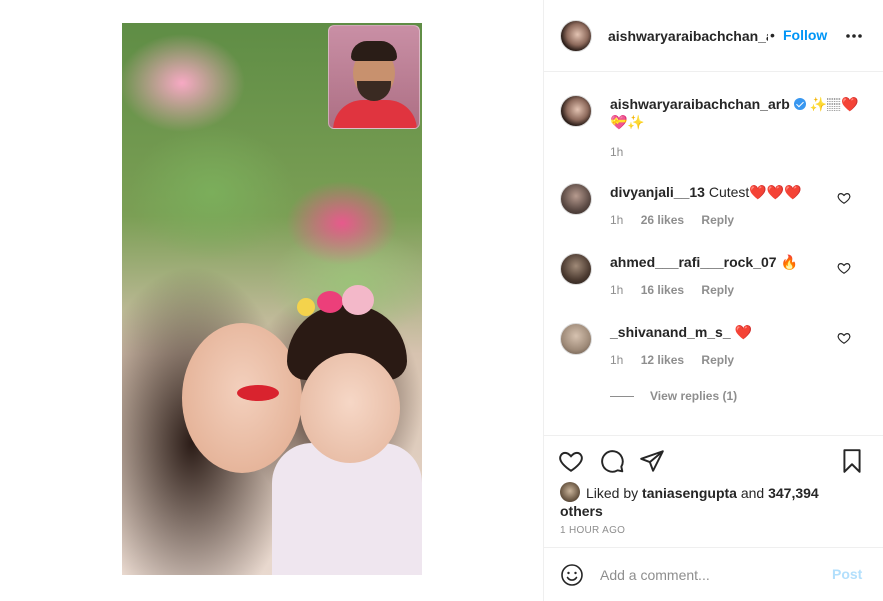 Image resolution: width=883 pixels, height=601 pixels. I want to click on comment-likes: 12 likes, so click(662, 360).